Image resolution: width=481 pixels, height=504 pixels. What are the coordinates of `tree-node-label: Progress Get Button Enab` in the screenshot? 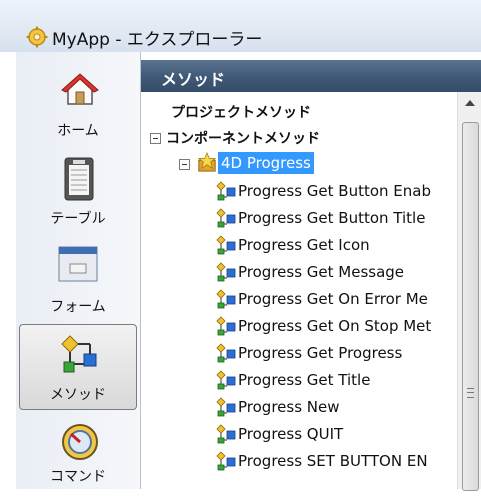 It's located at (334, 191).